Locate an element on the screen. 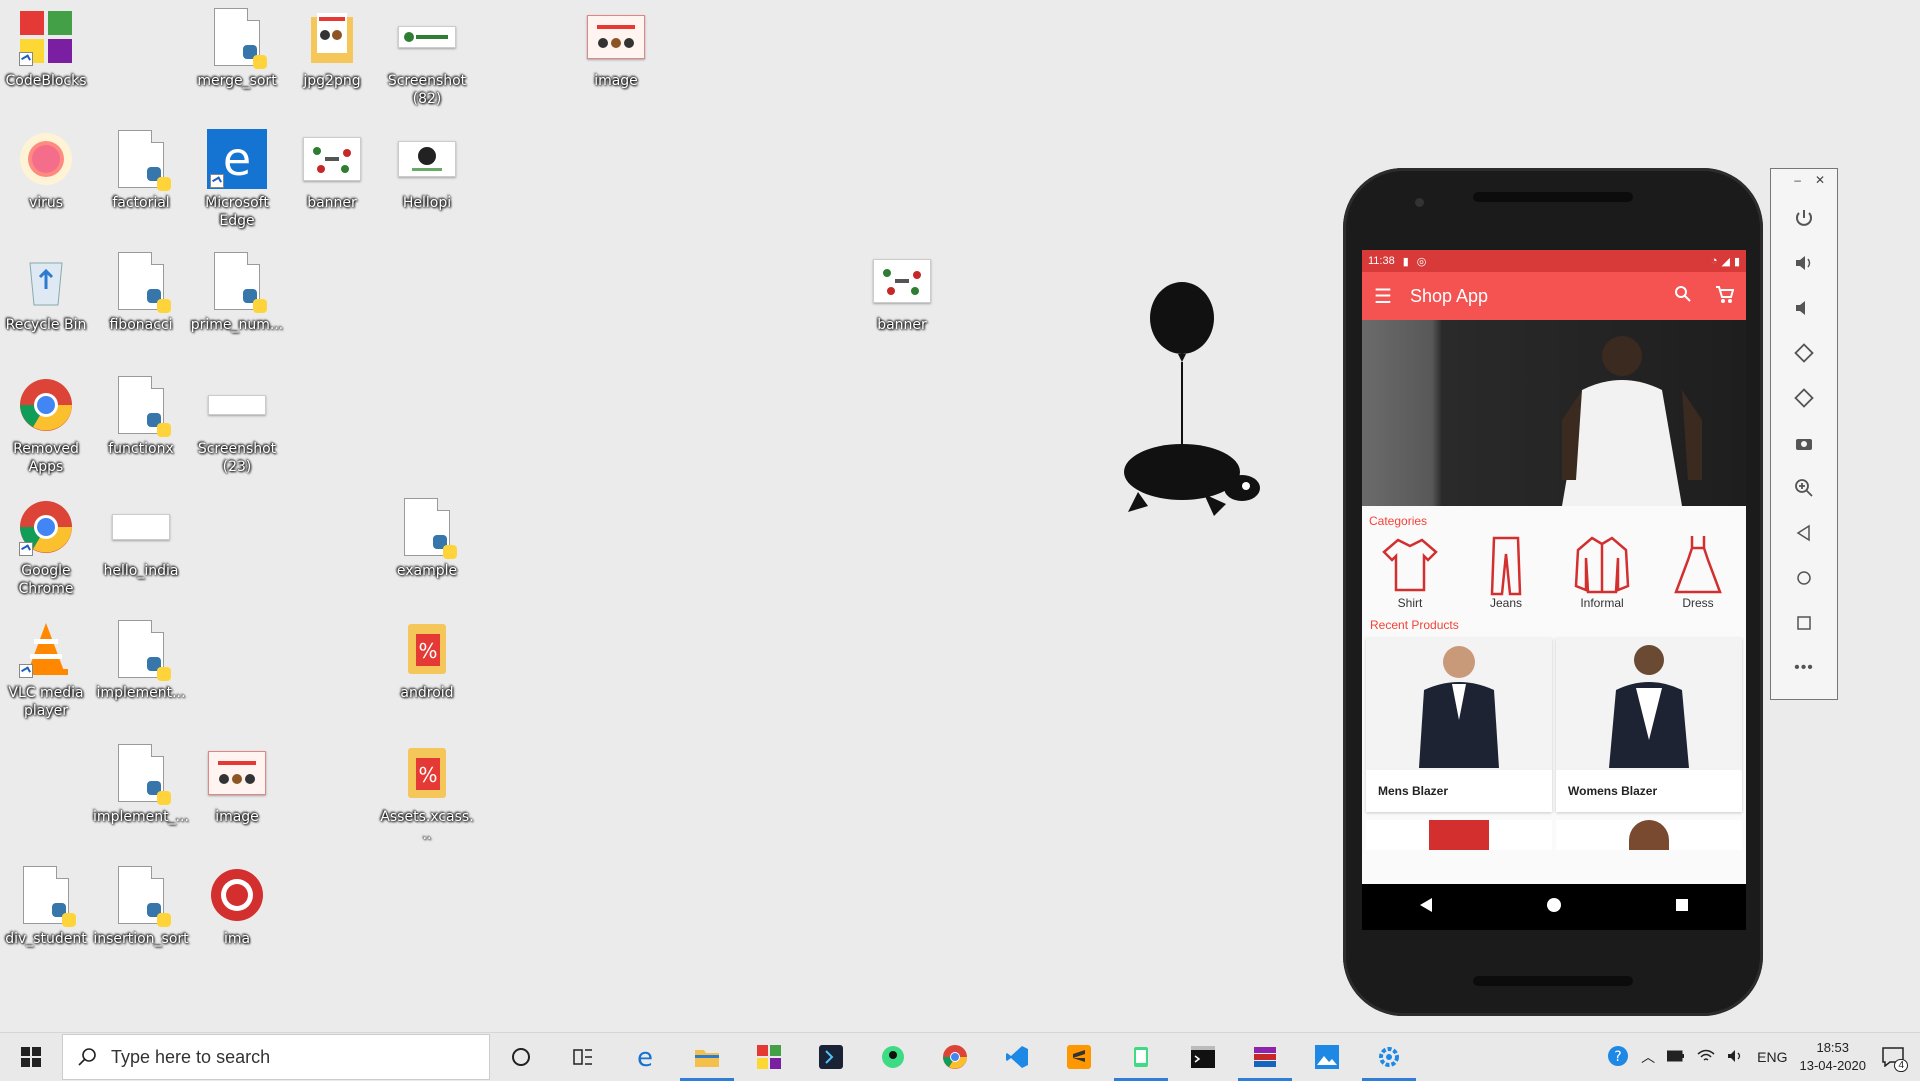 The width and height of the screenshot is (1920, 1081). search-icon is located at coordinates (1683, 296).